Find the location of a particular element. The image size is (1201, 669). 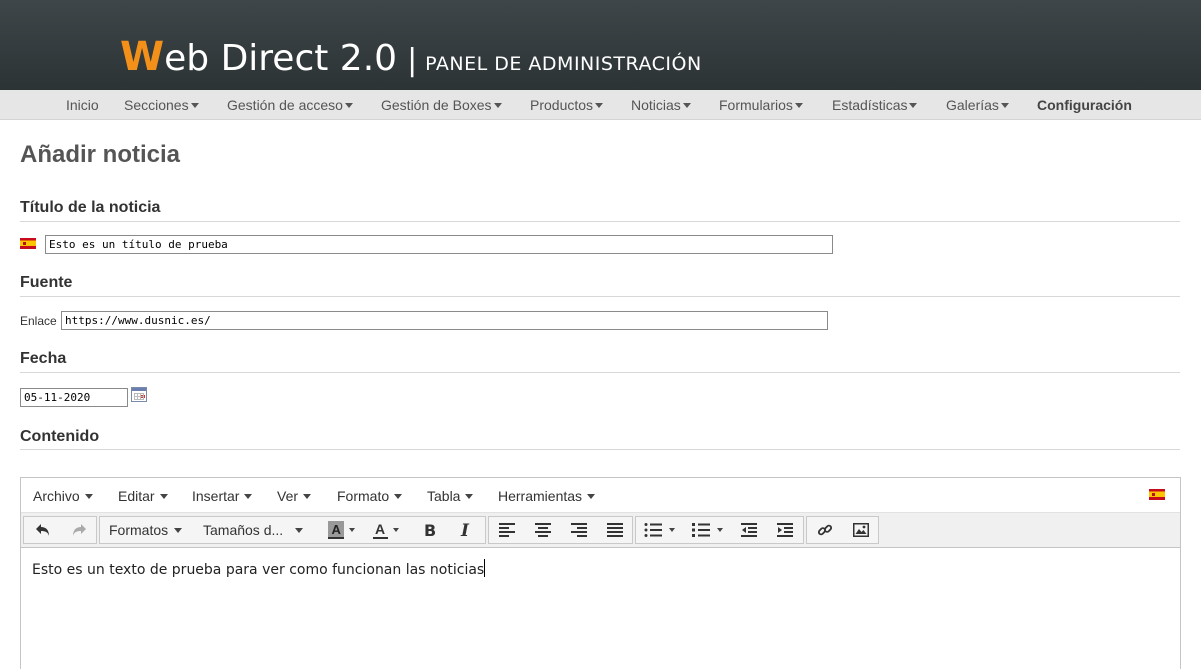

brand-name: eb Direct 2.0 is located at coordinates (281, 58).